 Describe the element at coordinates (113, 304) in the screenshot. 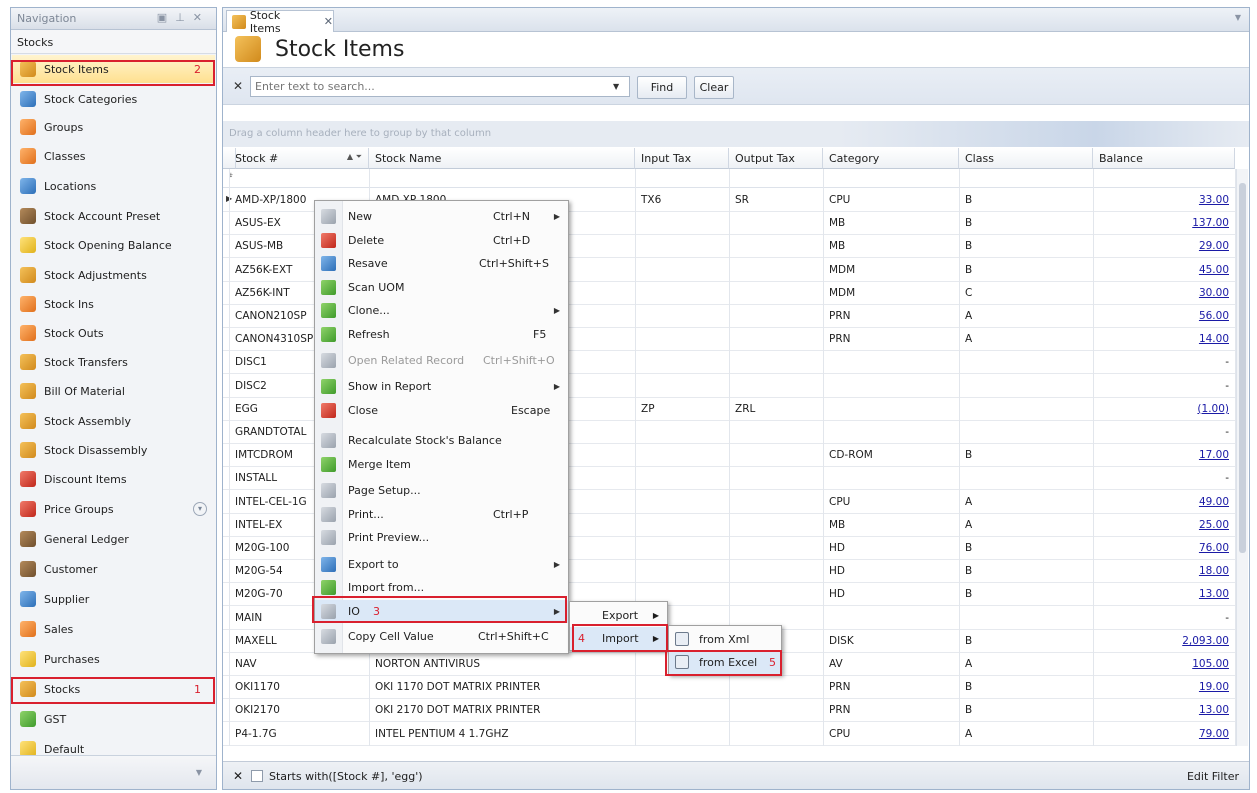

I see `nav-item: Stock Ins` at that location.